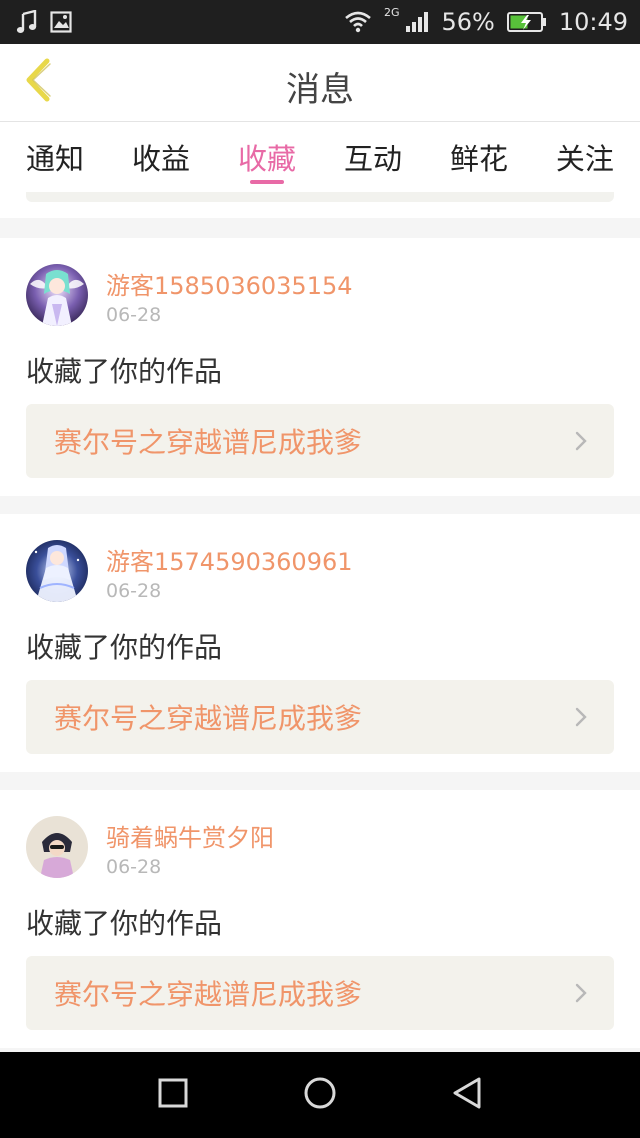 The image size is (640, 1138). I want to click on nav-back-button, so click(467, 1095).